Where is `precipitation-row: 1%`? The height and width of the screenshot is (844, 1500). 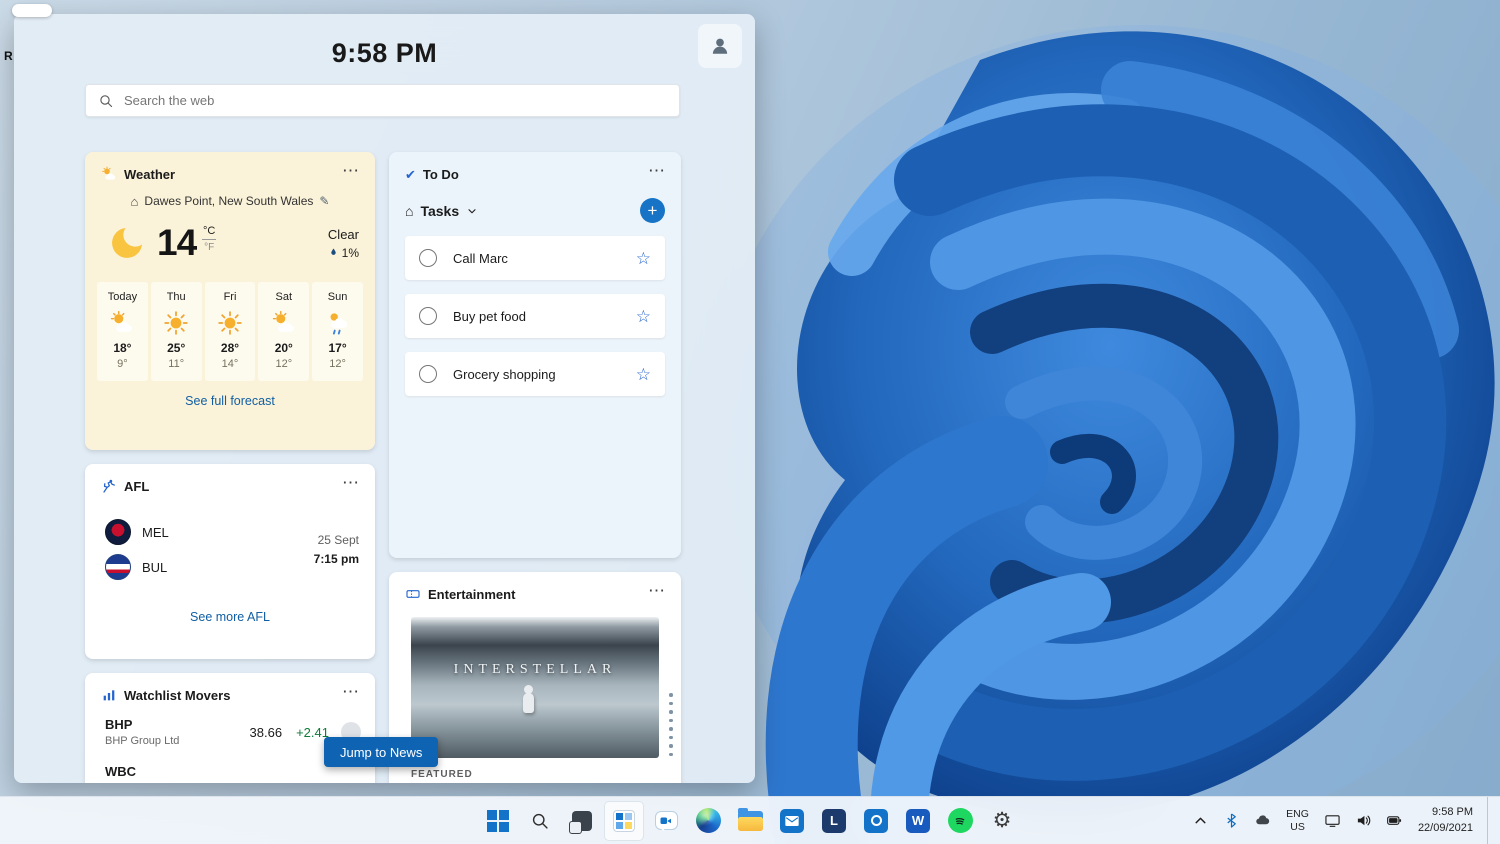 precipitation-row: 1% is located at coordinates (343, 253).